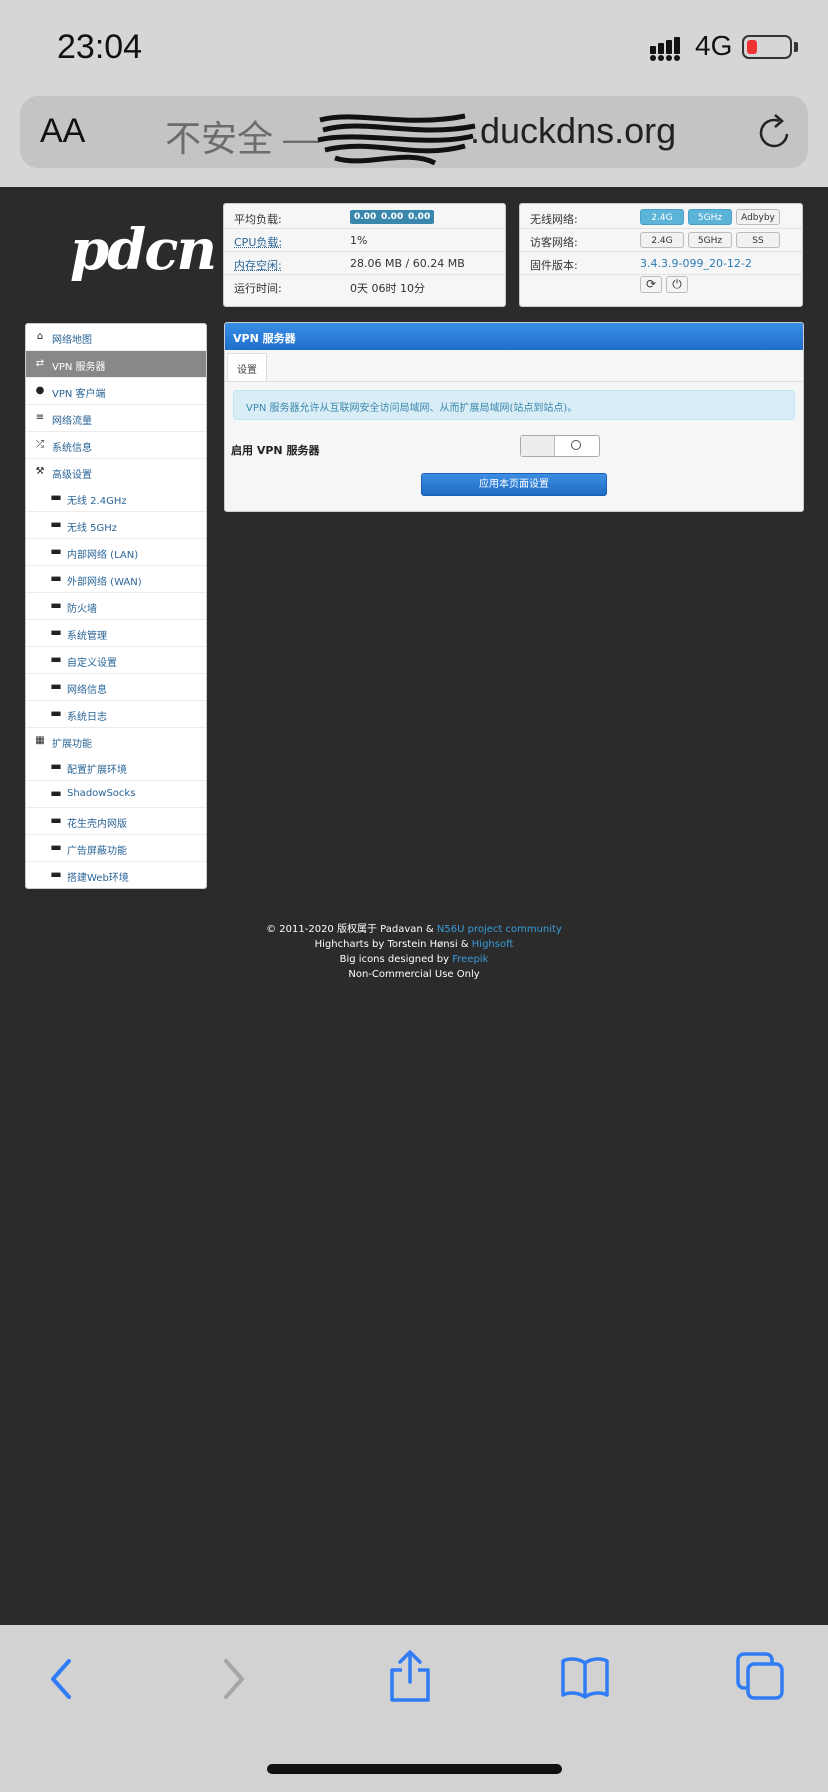 The height and width of the screenshot is (1792, 828). Describe the element at coordinates (696, 263) in the screenshot. I see `firmware-value: 3.4.3.9-099_20-12-2` at that location.